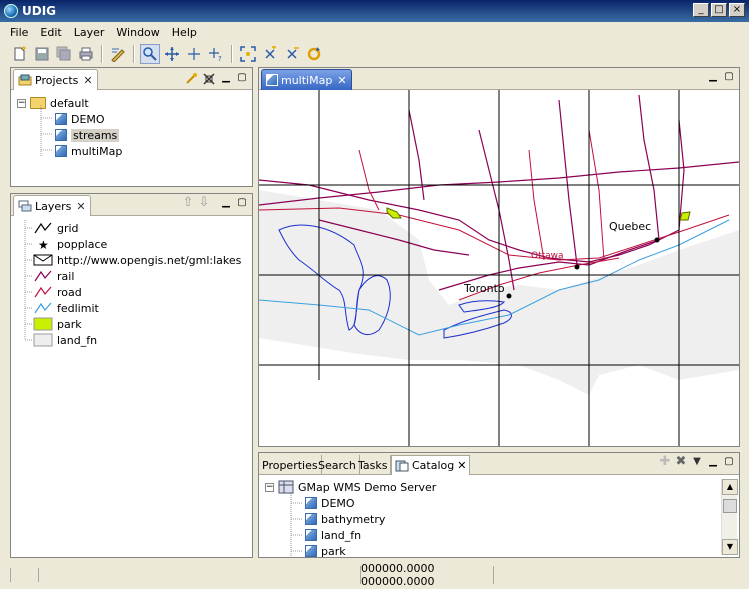 The width and height of the screenshot is (749, 589). Describe the element at coordinates (25, 206) in the screenshot. I see `layers-icon` at that location.